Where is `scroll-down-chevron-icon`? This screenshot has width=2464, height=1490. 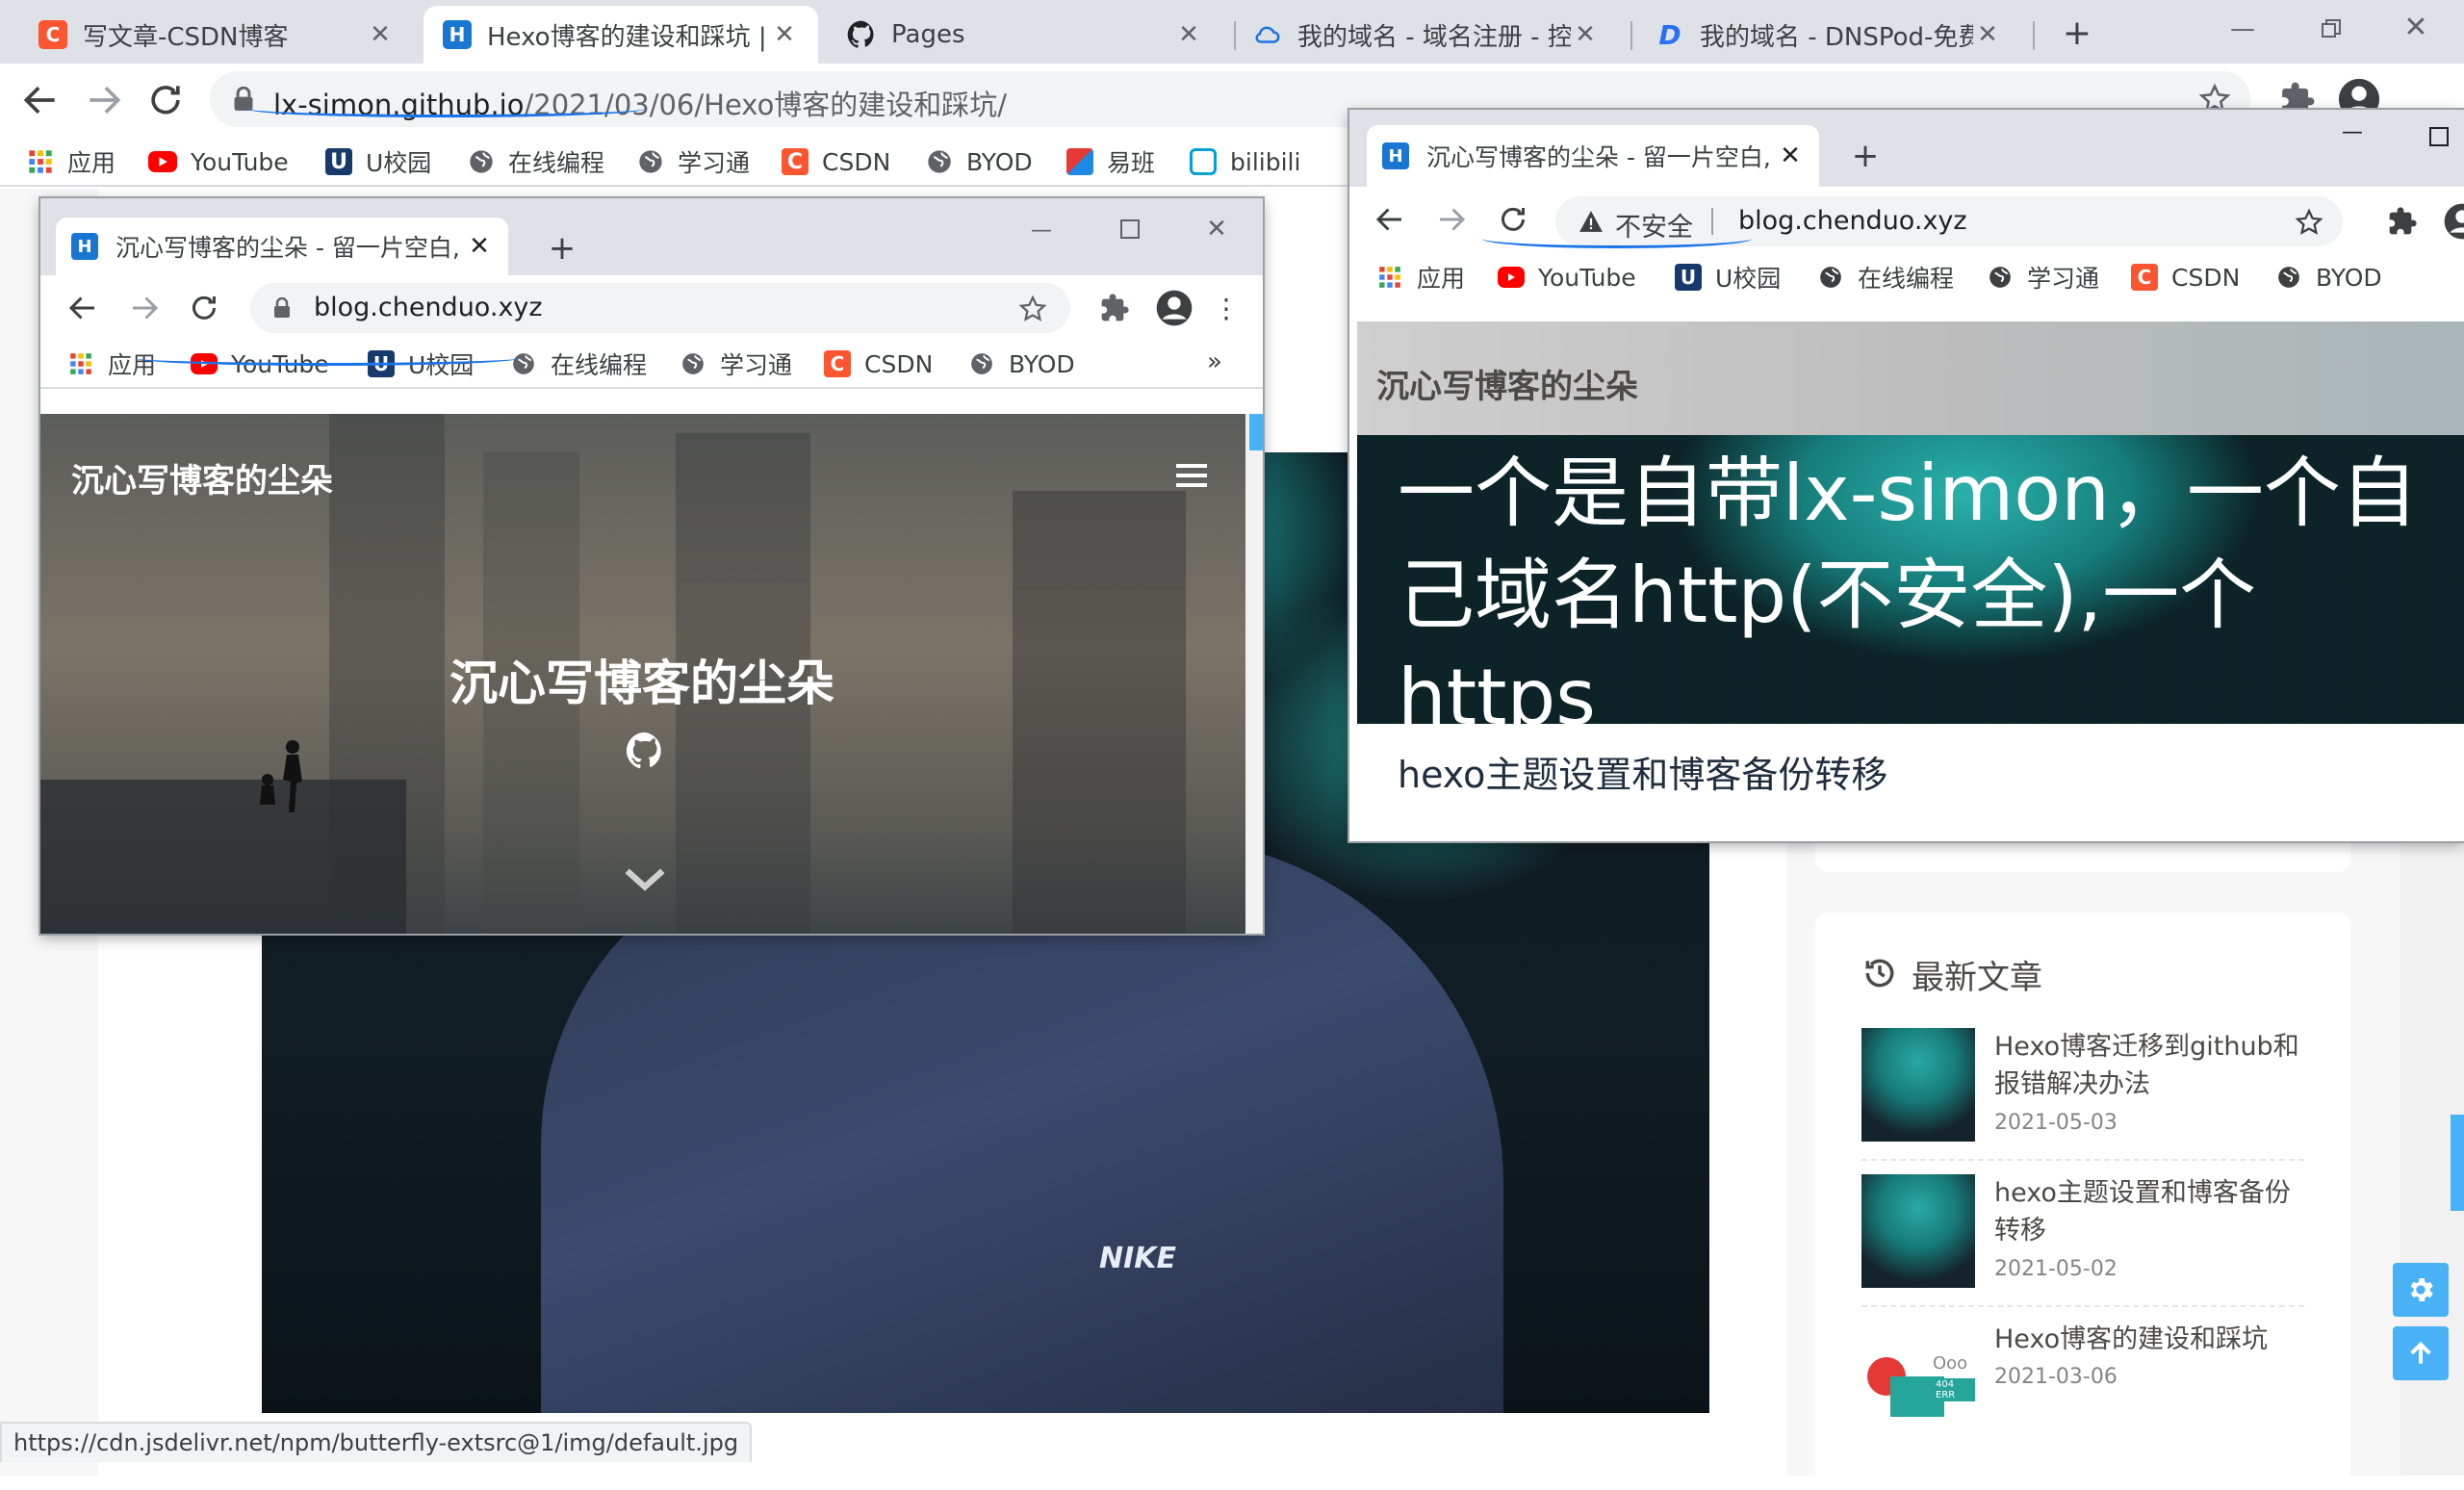
scroll-down-chevron-icon is located at coordinates (645, 879).